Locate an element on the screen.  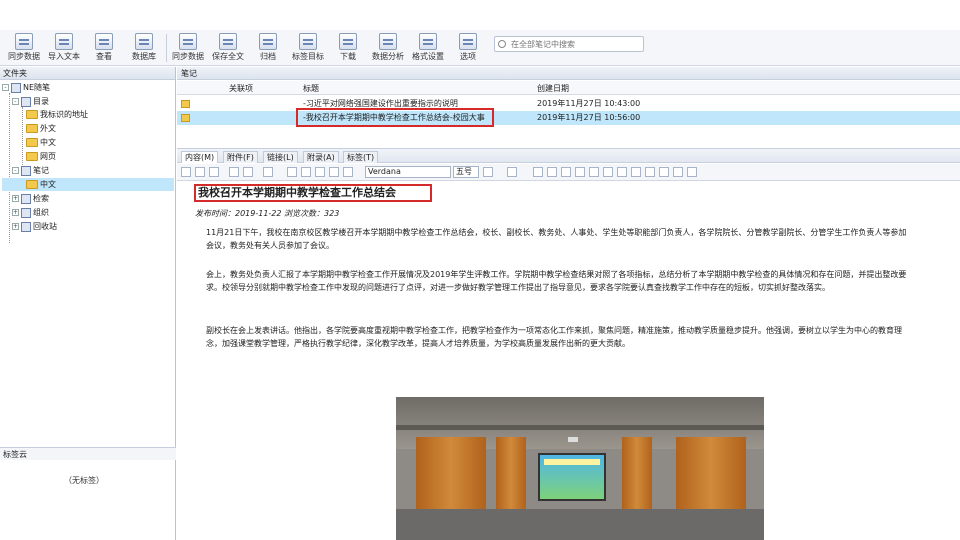
options-icon is located at coordinates (468, 41).